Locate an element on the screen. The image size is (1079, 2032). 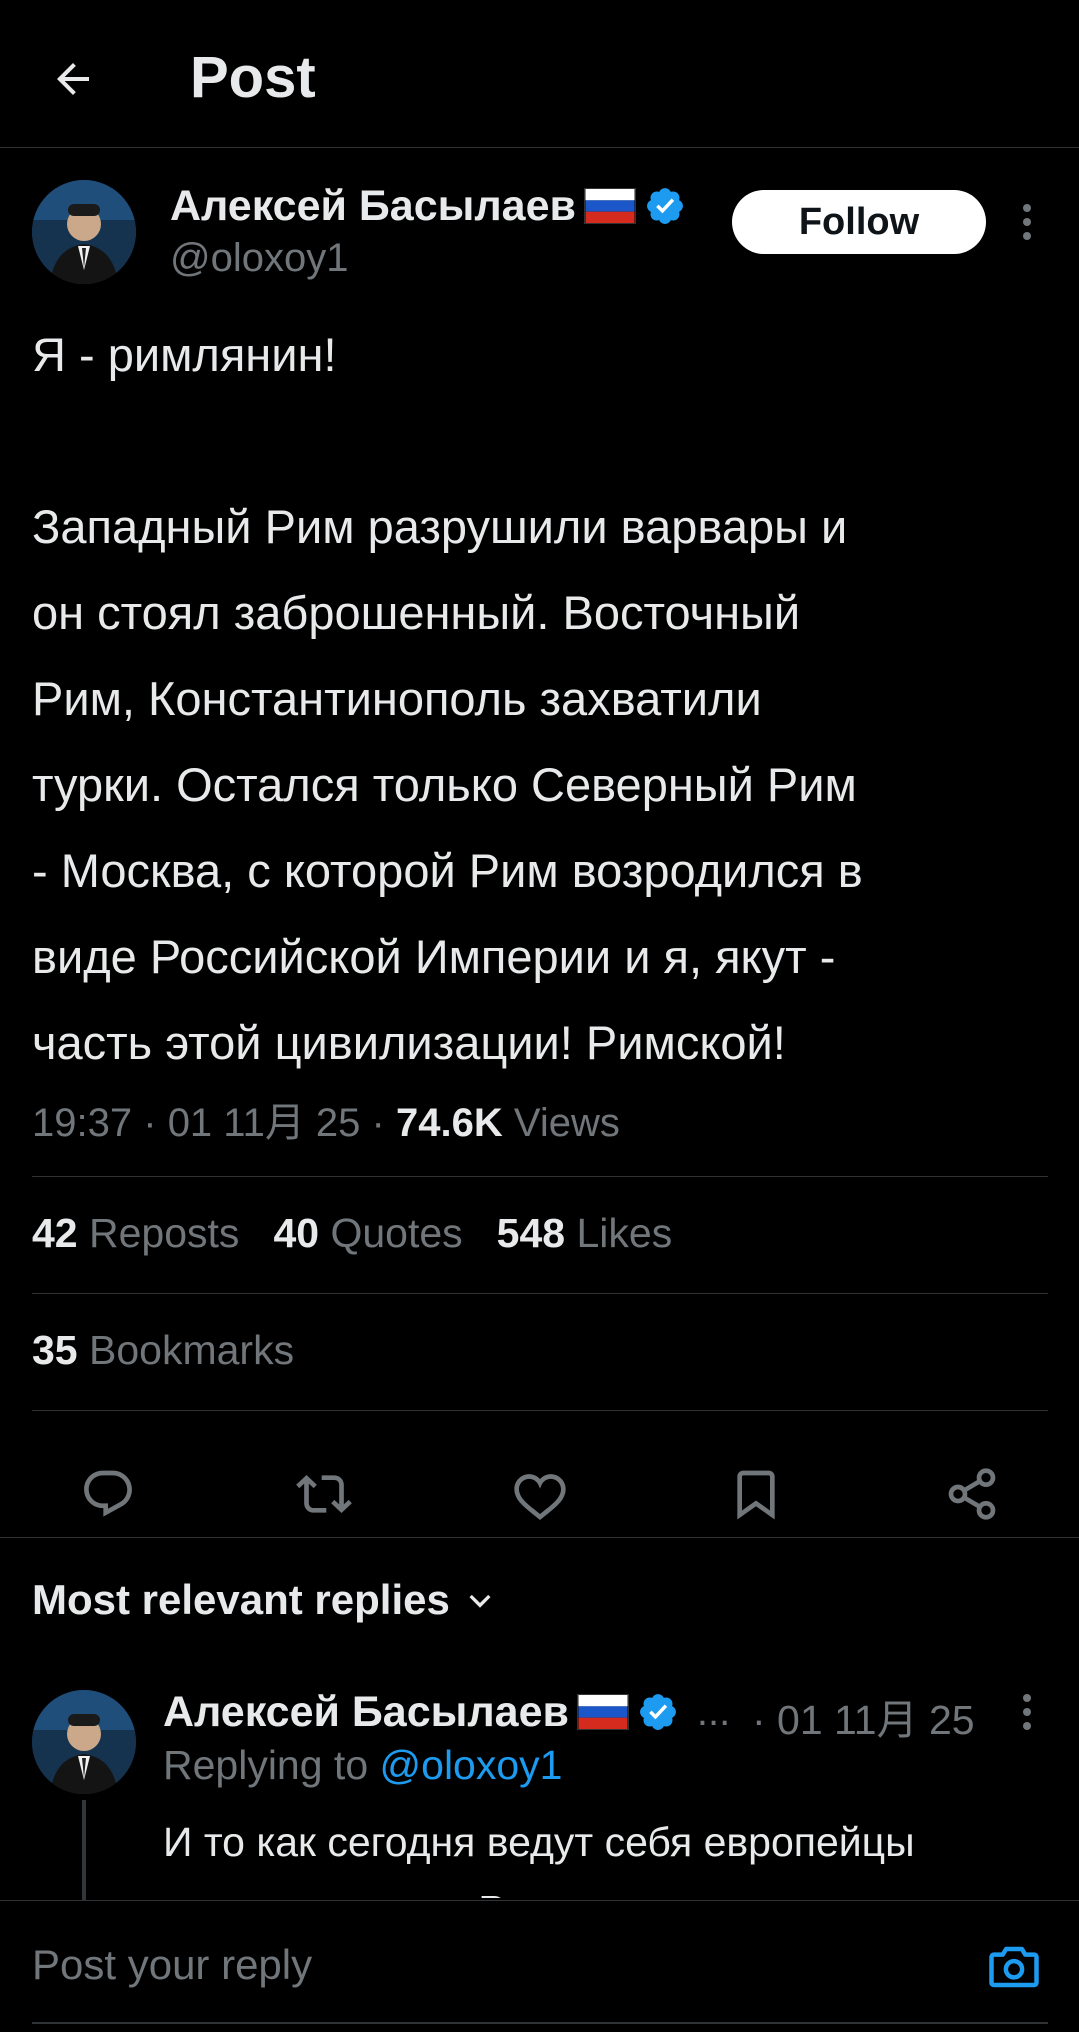
arrow-left-icon is located at coordinates (73, 79).